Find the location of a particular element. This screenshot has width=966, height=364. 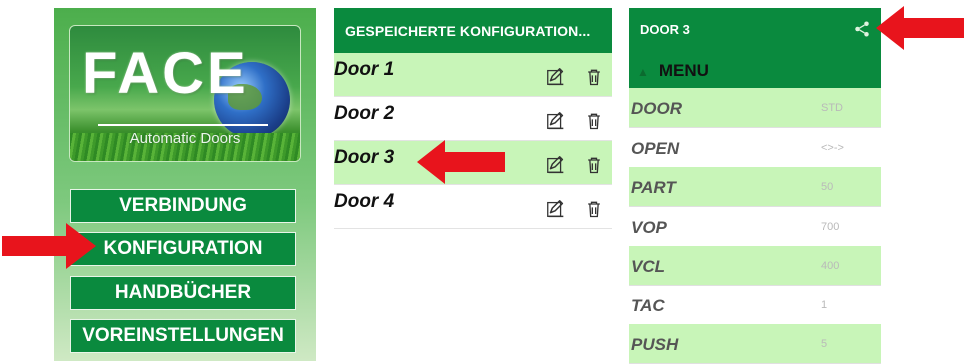

param-key: TAC is located at coordinates (648, 305).